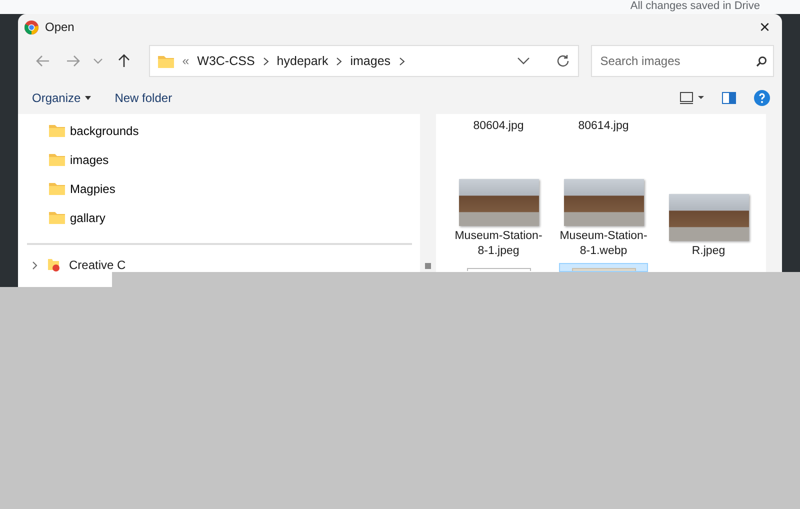 This screenshot has width=800, height=509. What do you see at coordinates (498, 200) in the screenshot?
I see `file-tile: Museum-Station-8-1.jpeg` at bounding box center [498, 200].